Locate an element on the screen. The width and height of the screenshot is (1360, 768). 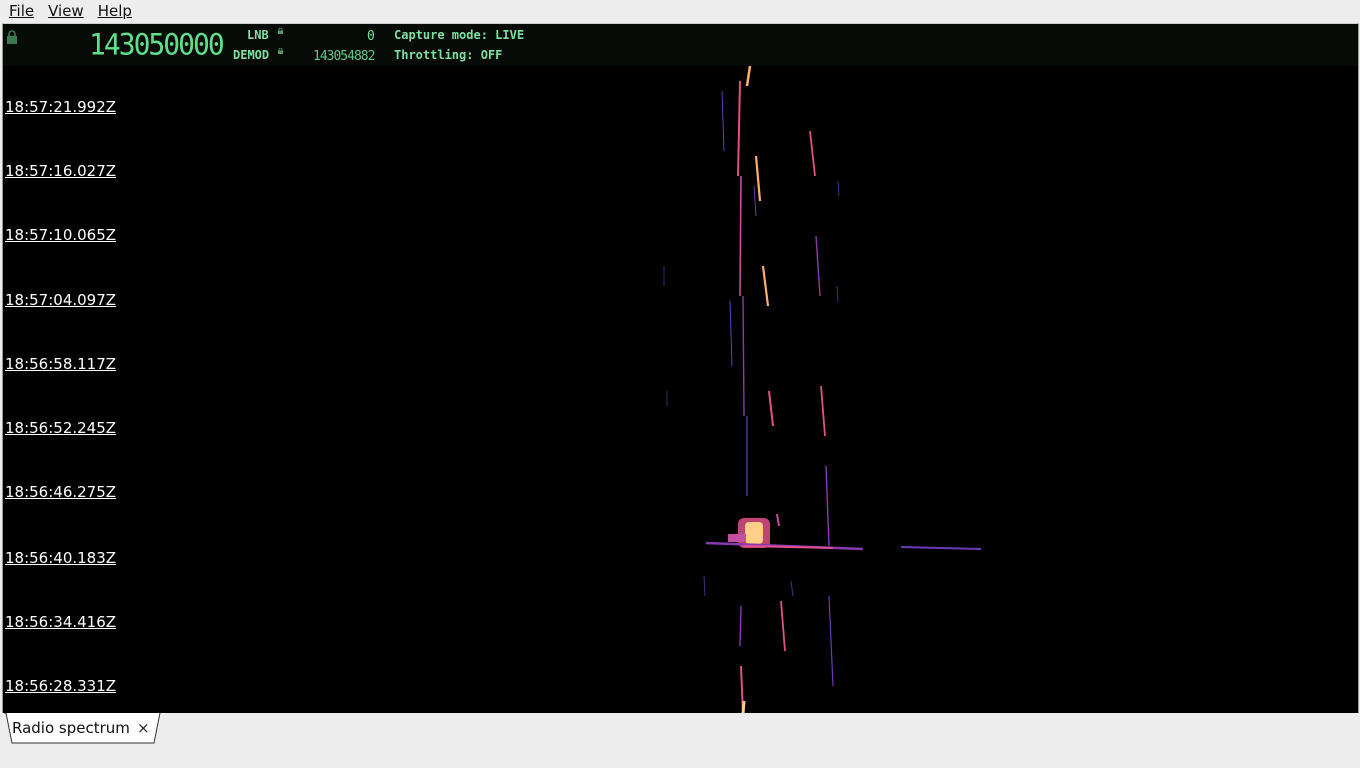
tab-radio-spectrum: Radio spectrum × is located at coordinates (82, 728).